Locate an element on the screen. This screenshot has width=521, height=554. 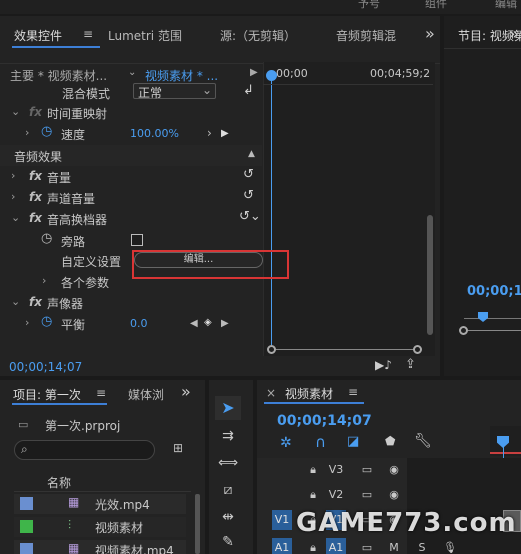
clip-arrow-icon: ▶ is located at coordinates (254, 72).